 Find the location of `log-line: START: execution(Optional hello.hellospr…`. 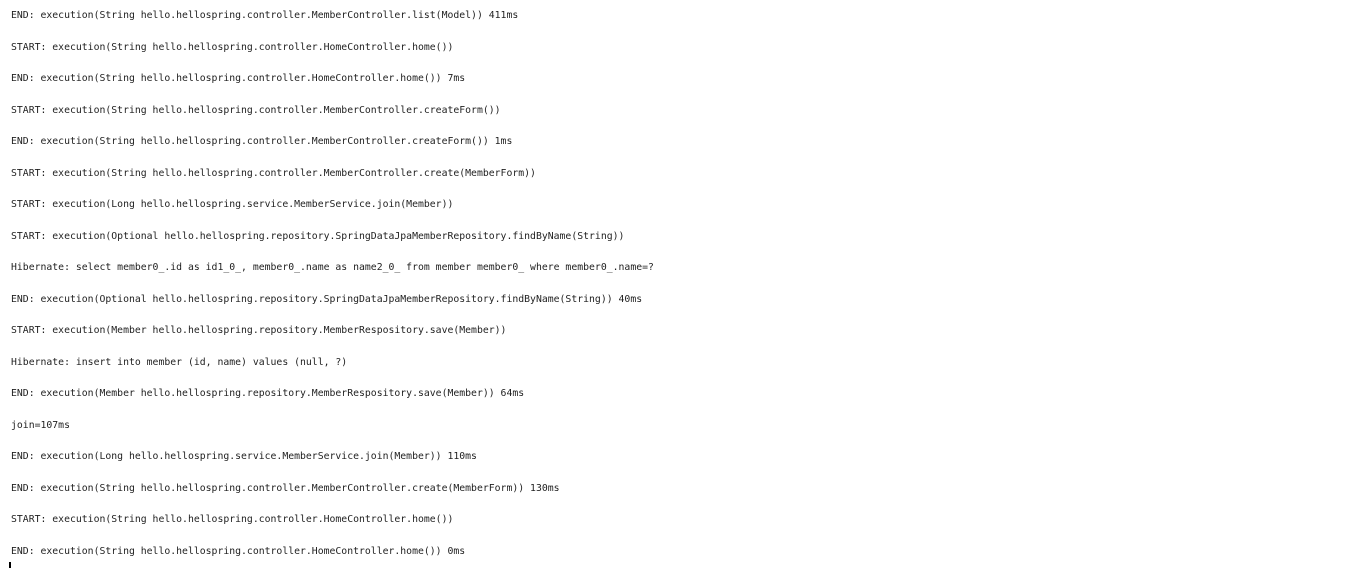

log-line: START: execution(Optional hello.hellospr… is located at coordinates (318, 236).